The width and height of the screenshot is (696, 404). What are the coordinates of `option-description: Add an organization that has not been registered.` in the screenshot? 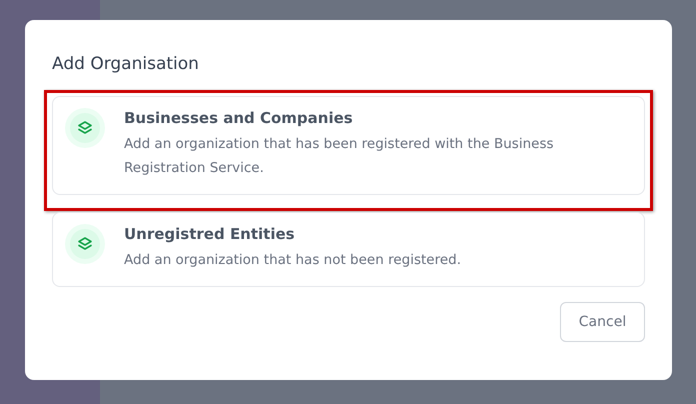 It's located at (292, 260).